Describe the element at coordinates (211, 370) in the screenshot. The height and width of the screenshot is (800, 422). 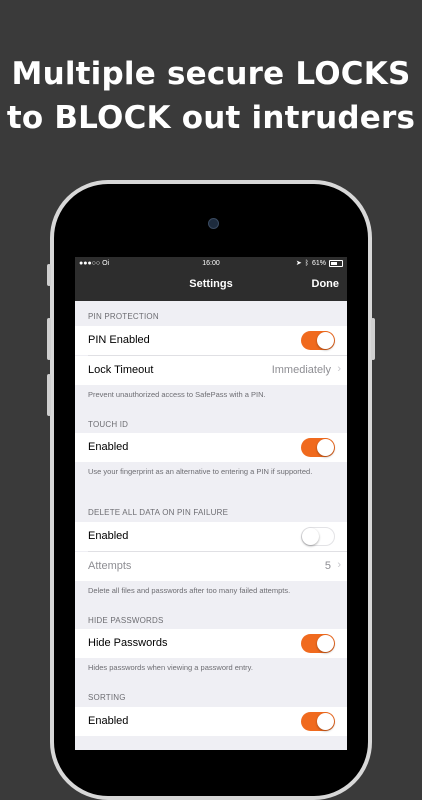
I see `lock-timeout-row: Lock Timeout Immediately ›` at that location.